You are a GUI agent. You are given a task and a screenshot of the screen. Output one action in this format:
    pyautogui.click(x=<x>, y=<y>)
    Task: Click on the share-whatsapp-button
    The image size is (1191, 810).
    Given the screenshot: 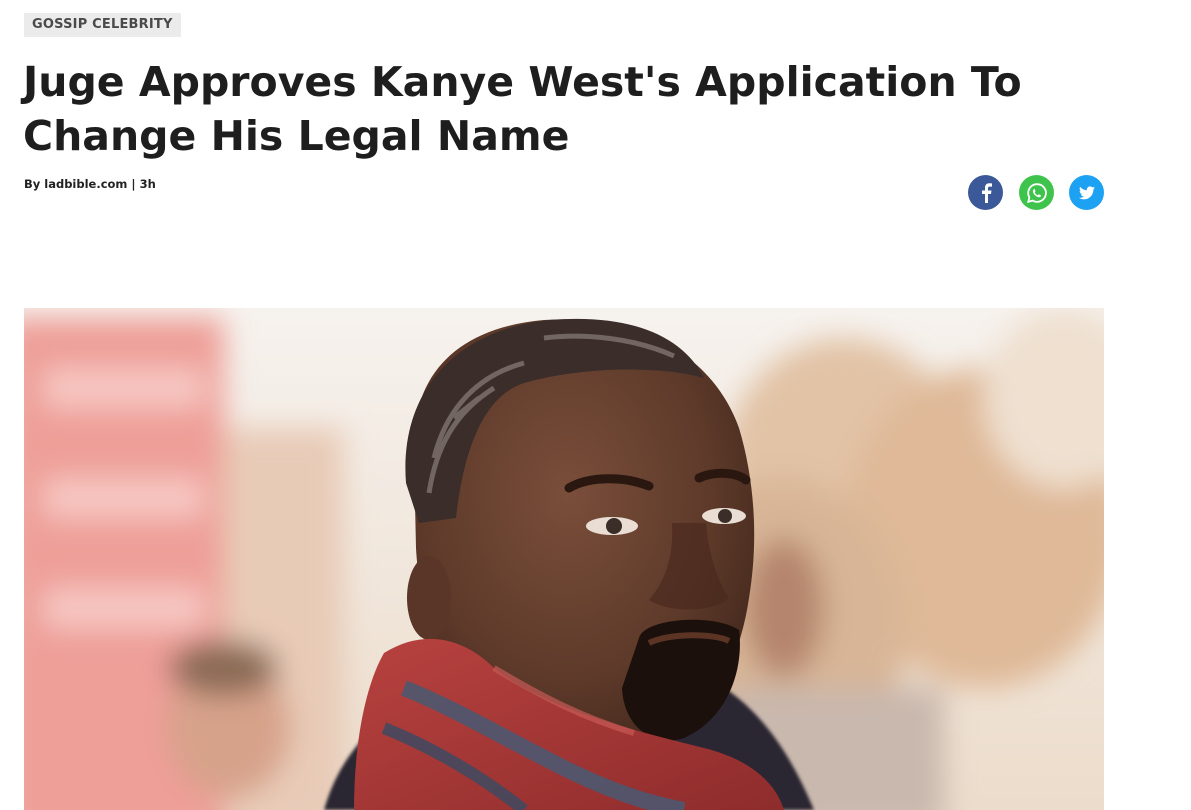 What is the action you would take?
    pyautogui.click(x=1036, y=192)
    